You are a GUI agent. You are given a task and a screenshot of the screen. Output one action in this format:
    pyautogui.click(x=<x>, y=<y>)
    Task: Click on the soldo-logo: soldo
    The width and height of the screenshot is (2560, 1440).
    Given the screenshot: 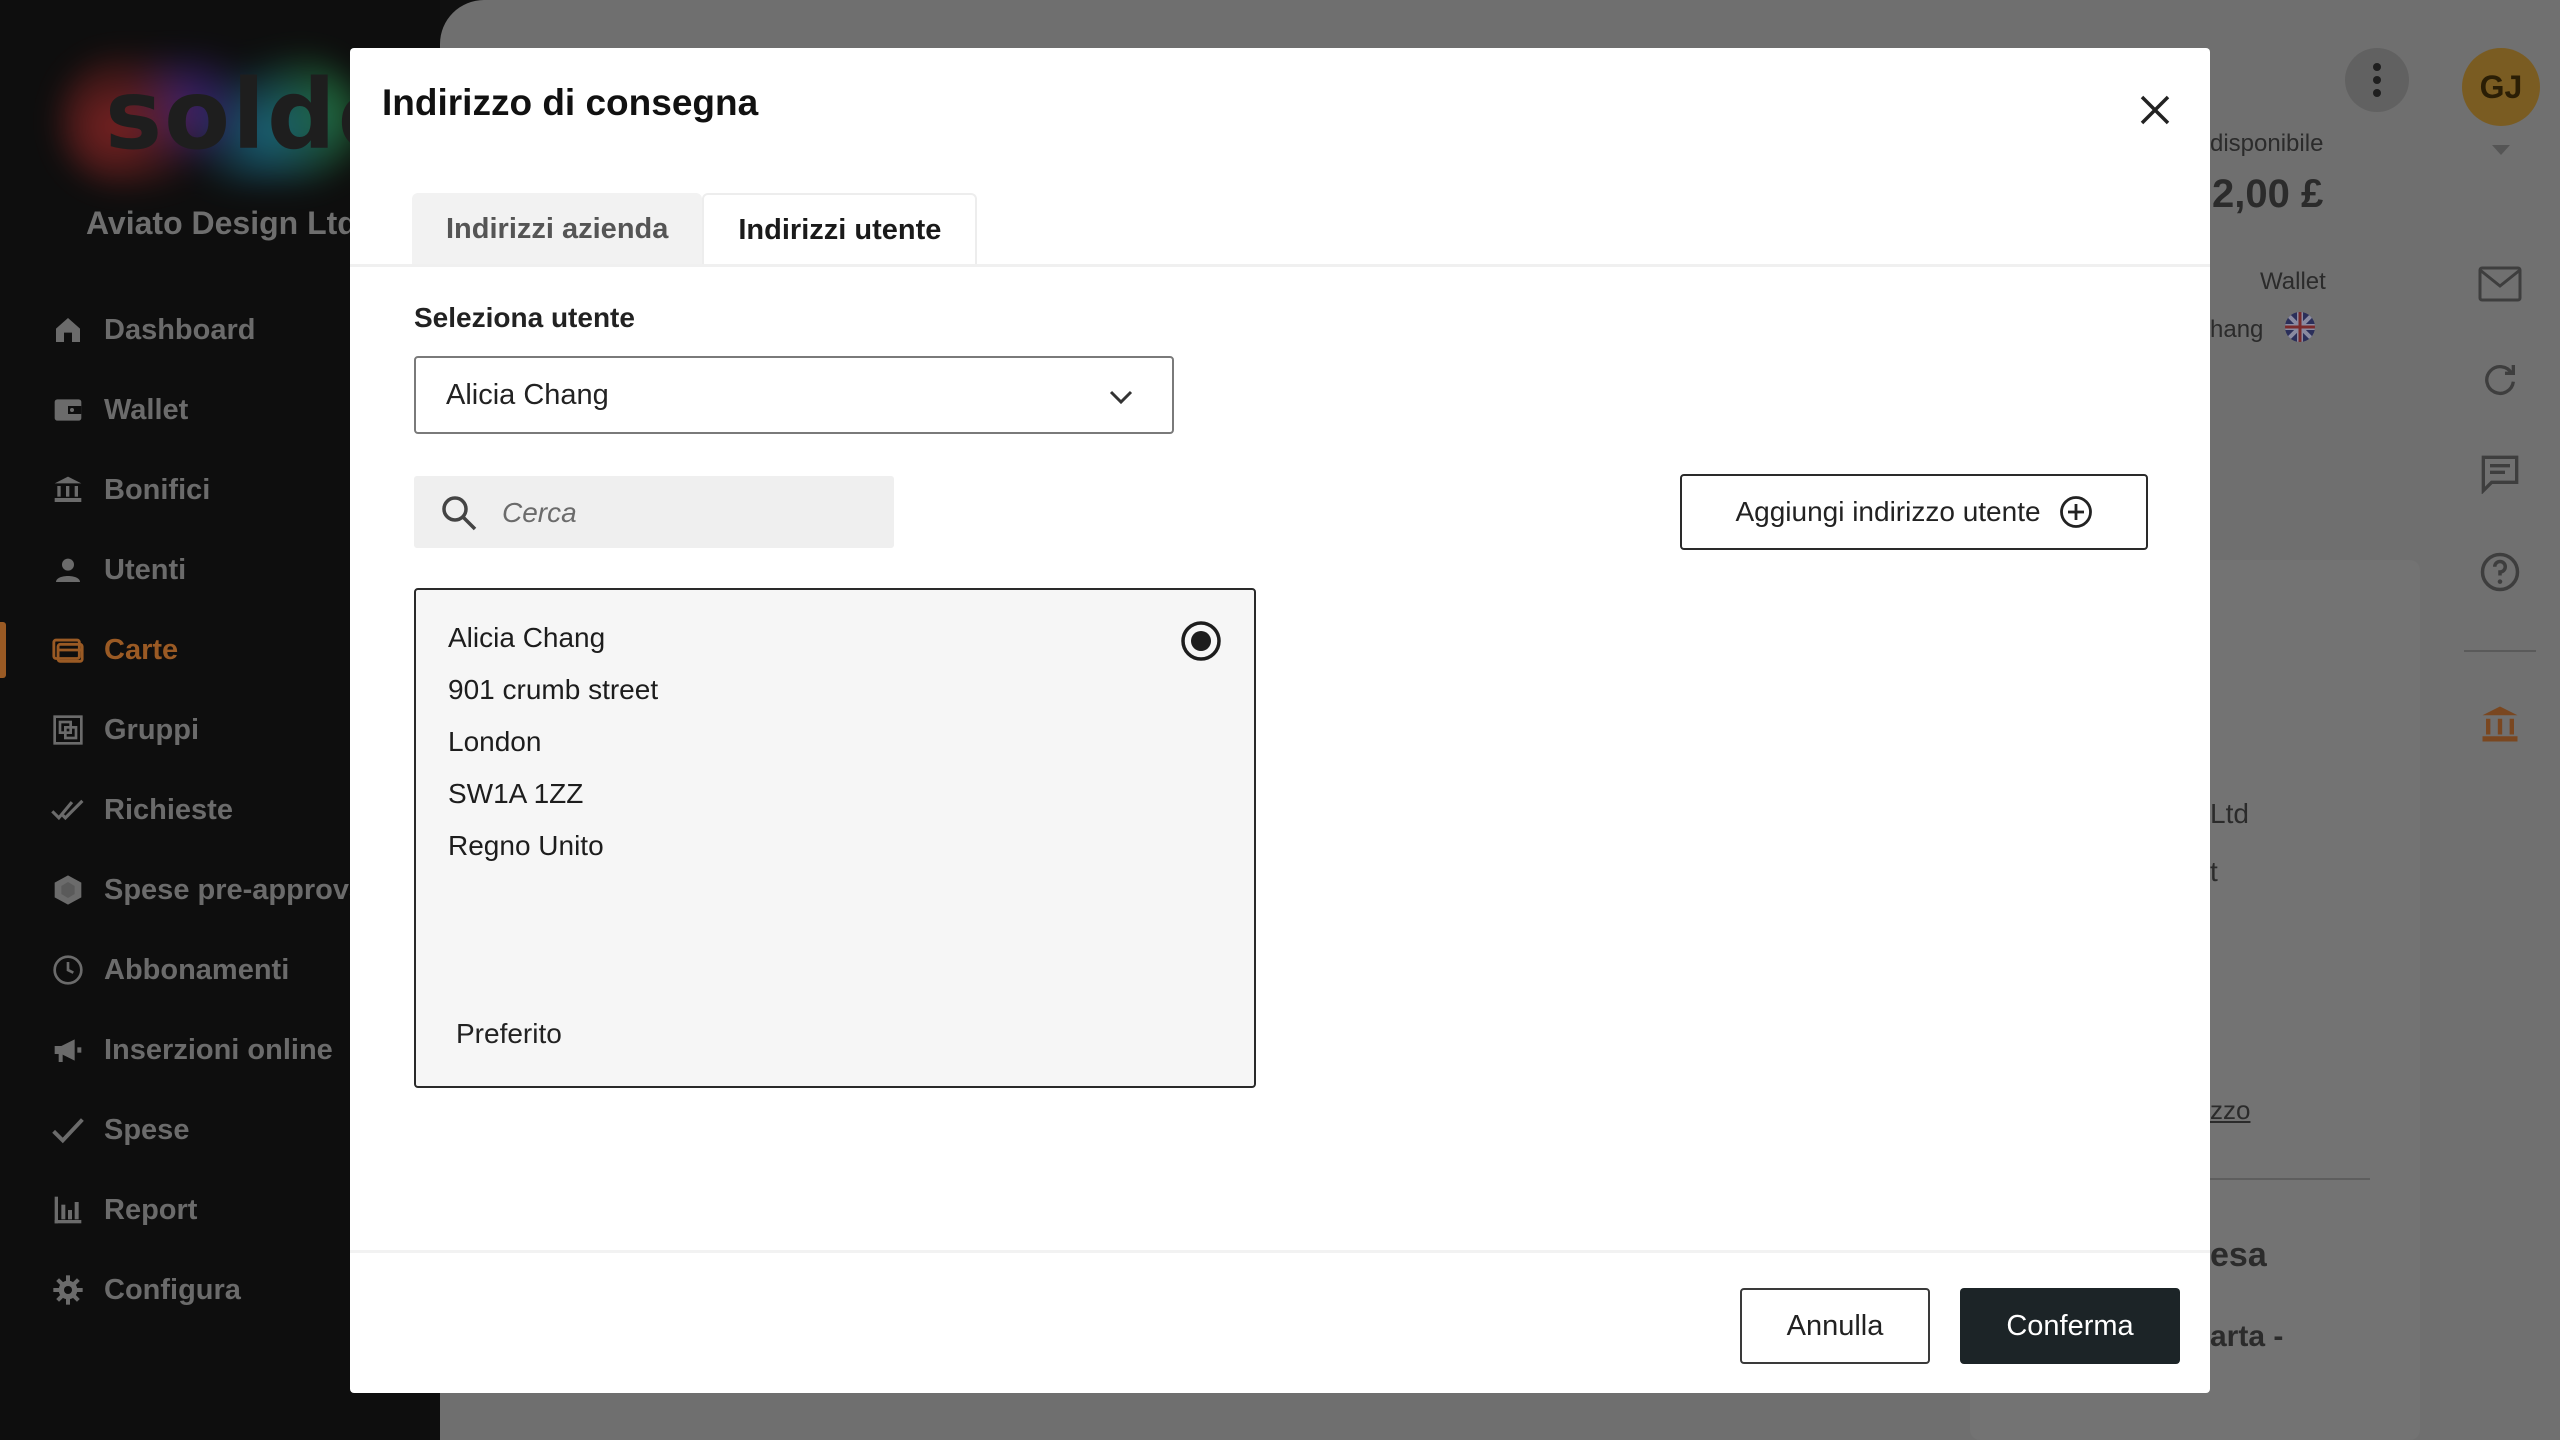 What is the action you would take?
    pyautogui.click(x=232, y=120)
    